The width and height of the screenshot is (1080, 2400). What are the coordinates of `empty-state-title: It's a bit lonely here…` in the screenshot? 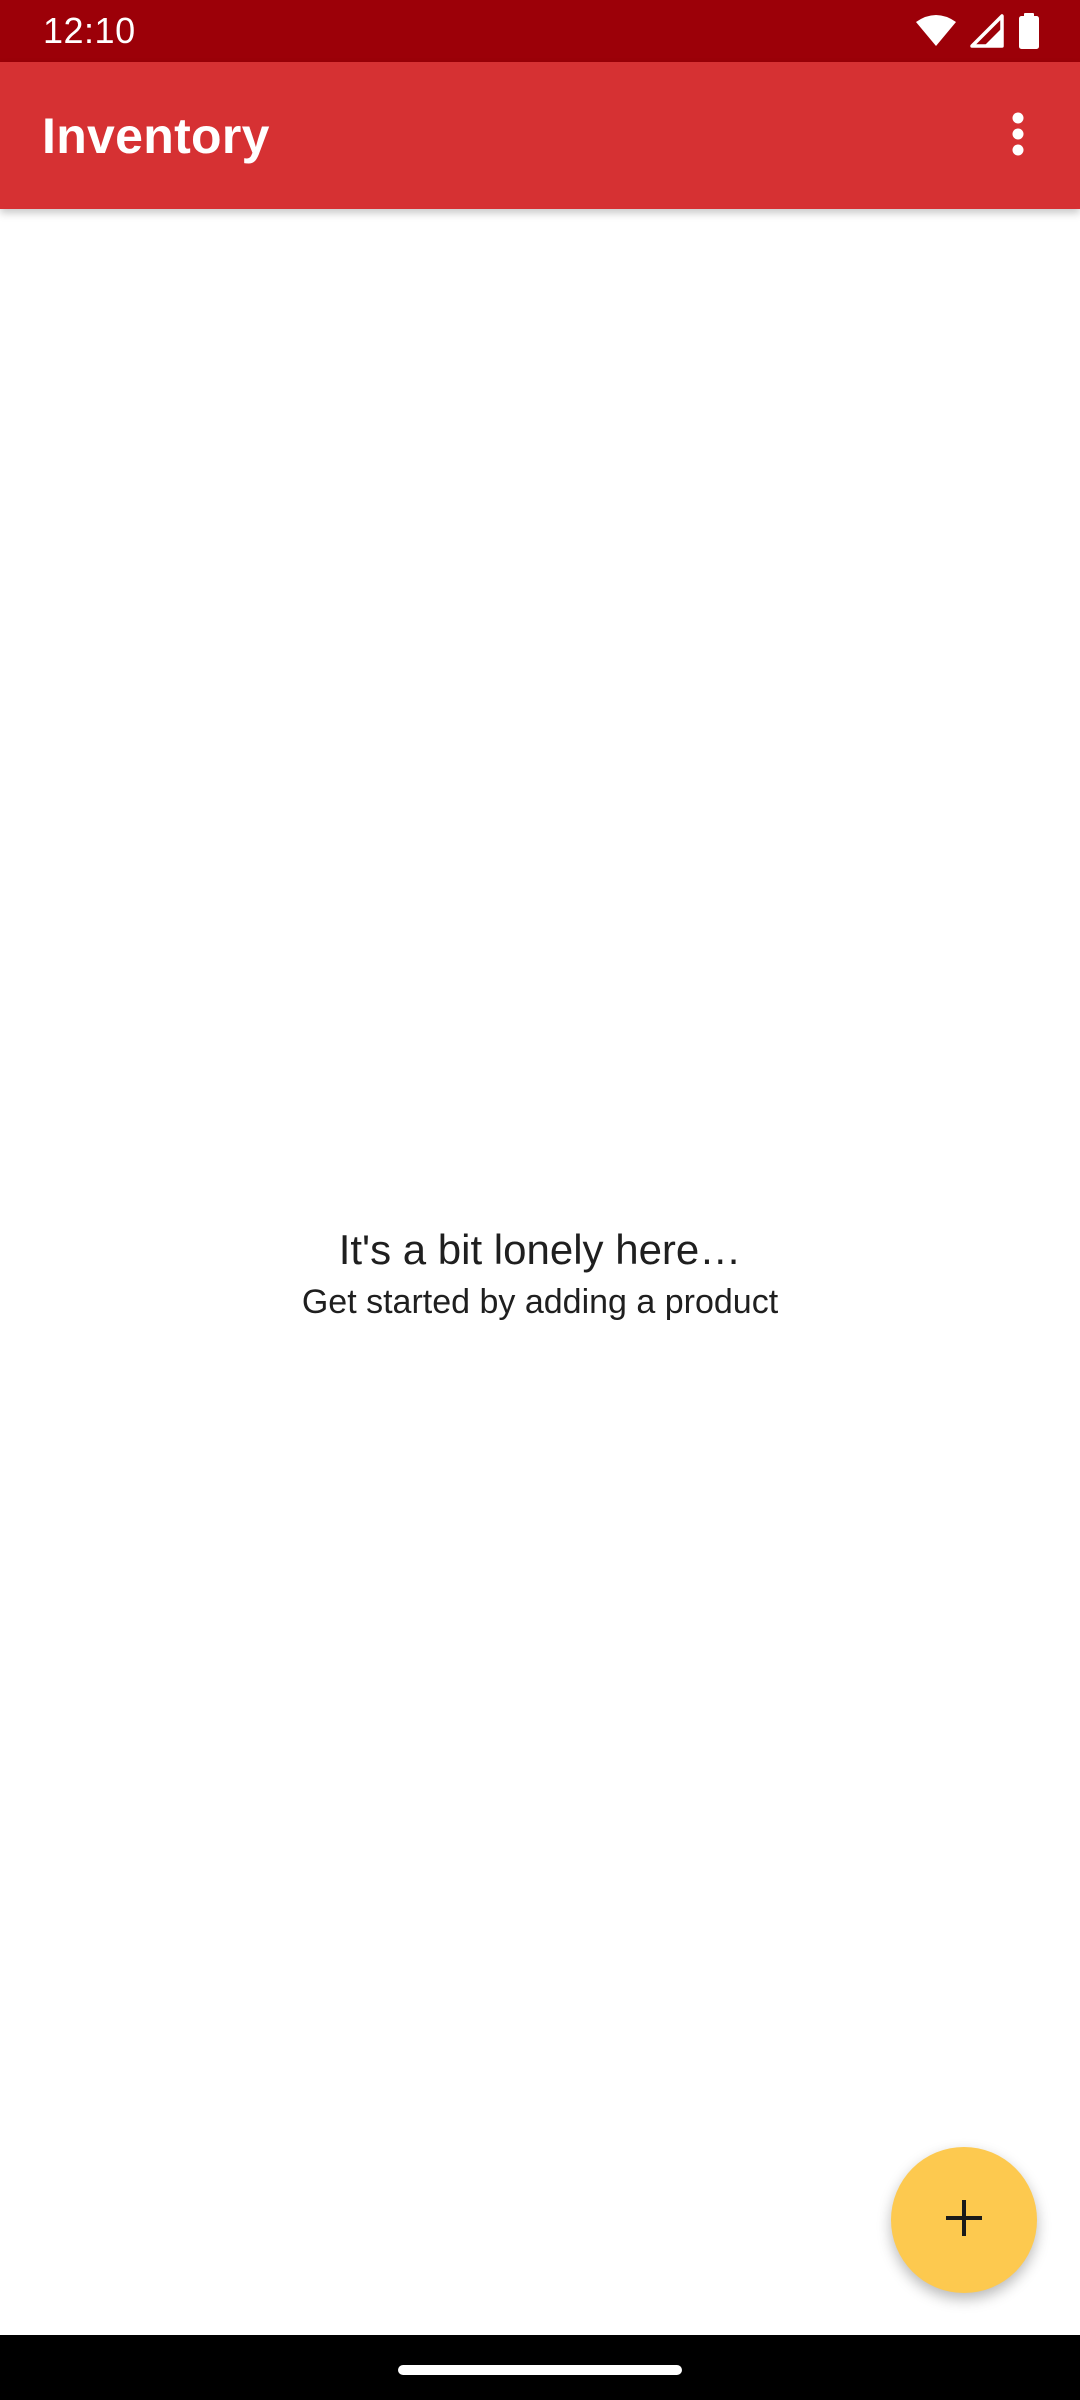 It's located at (540, 1249).